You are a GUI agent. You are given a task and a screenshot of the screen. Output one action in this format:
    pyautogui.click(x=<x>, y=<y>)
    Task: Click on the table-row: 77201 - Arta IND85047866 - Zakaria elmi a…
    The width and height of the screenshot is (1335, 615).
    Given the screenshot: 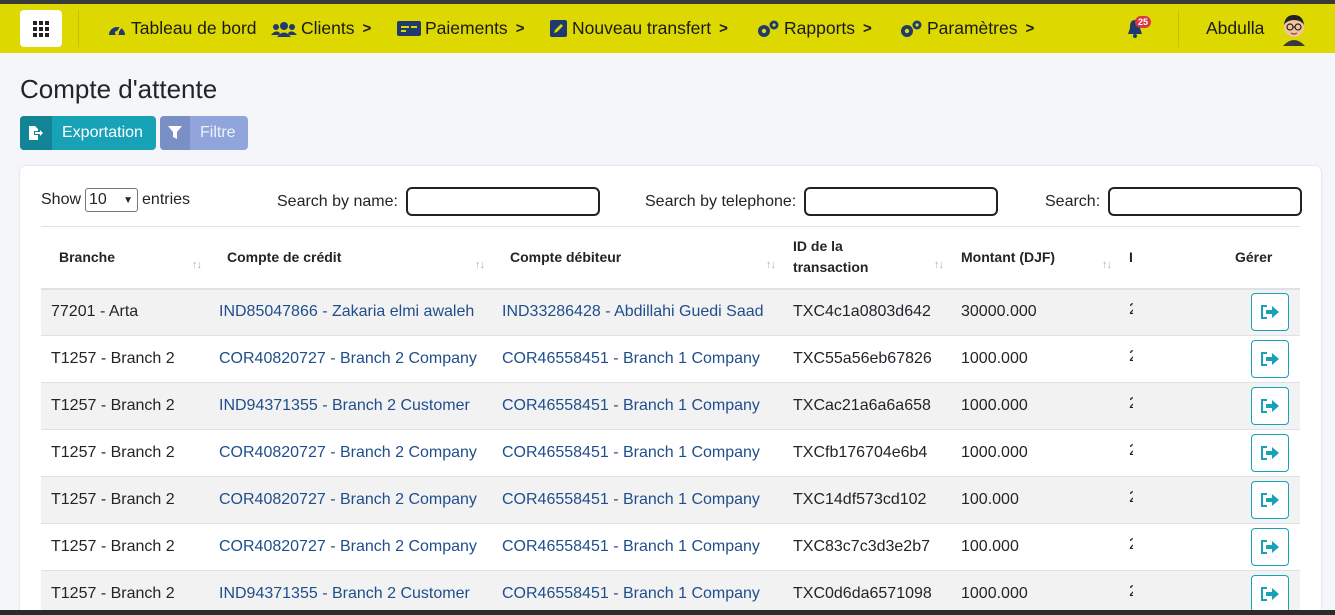 What is the action you would take?
    pyautogui.click(x=670, y=312)
    